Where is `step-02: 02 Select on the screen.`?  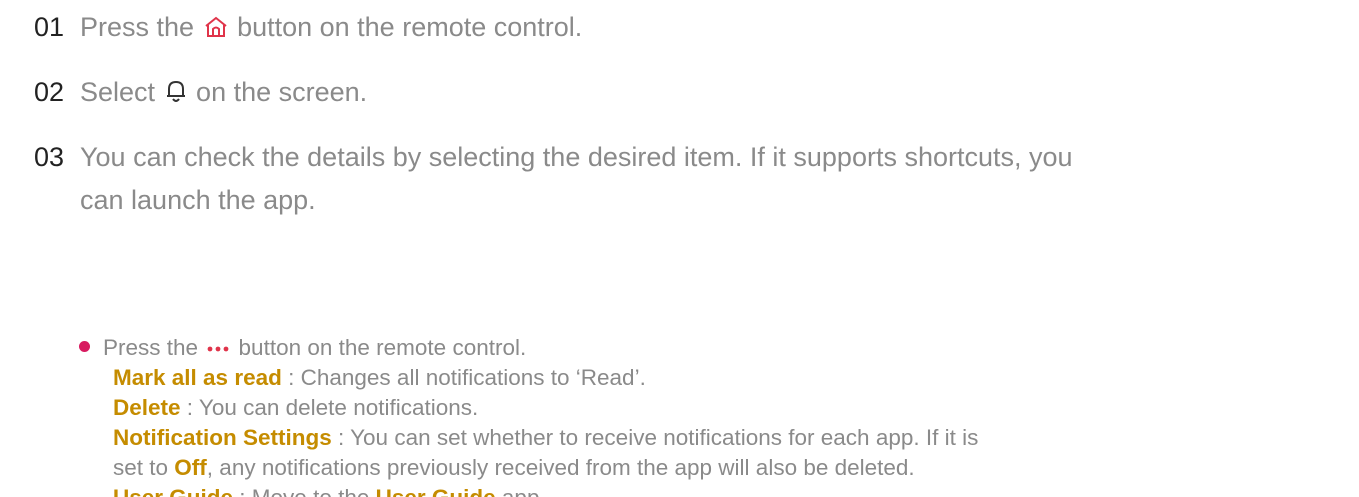 step-02: 02 Select on the screen. is located at coordinates (200, 93).